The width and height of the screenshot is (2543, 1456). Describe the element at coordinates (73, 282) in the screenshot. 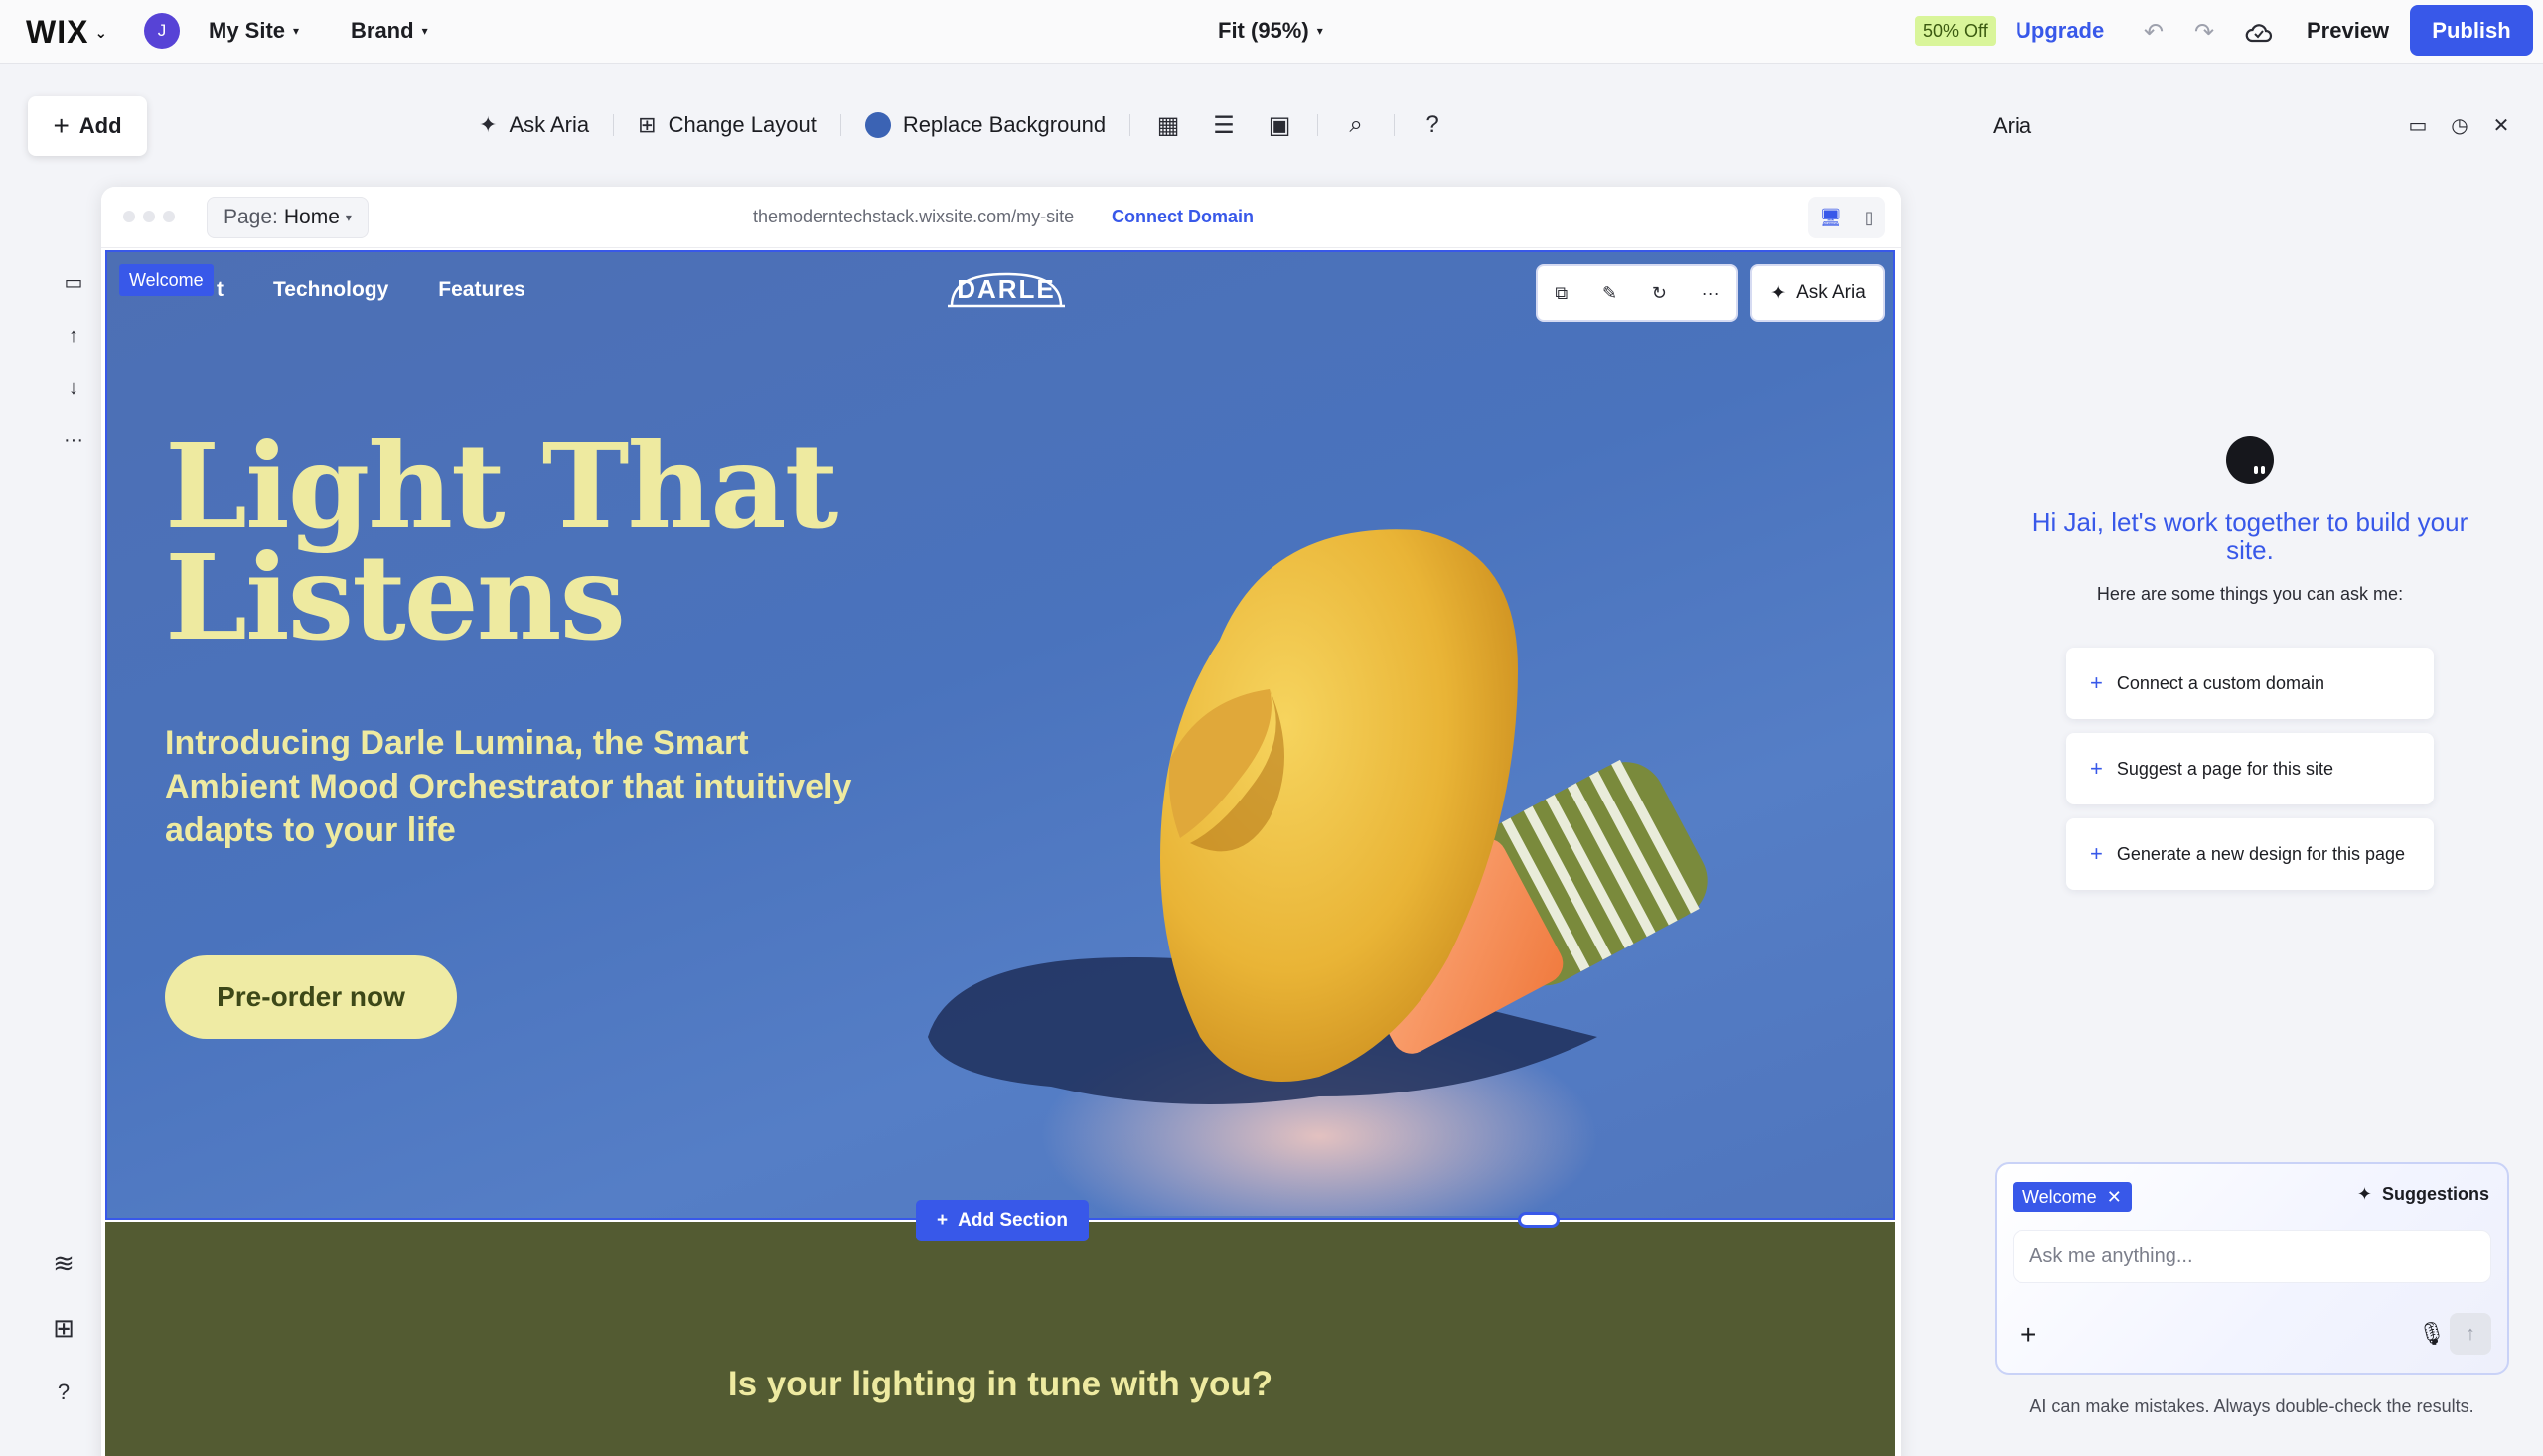

I see `section-settings-icon: ▭` at that location.